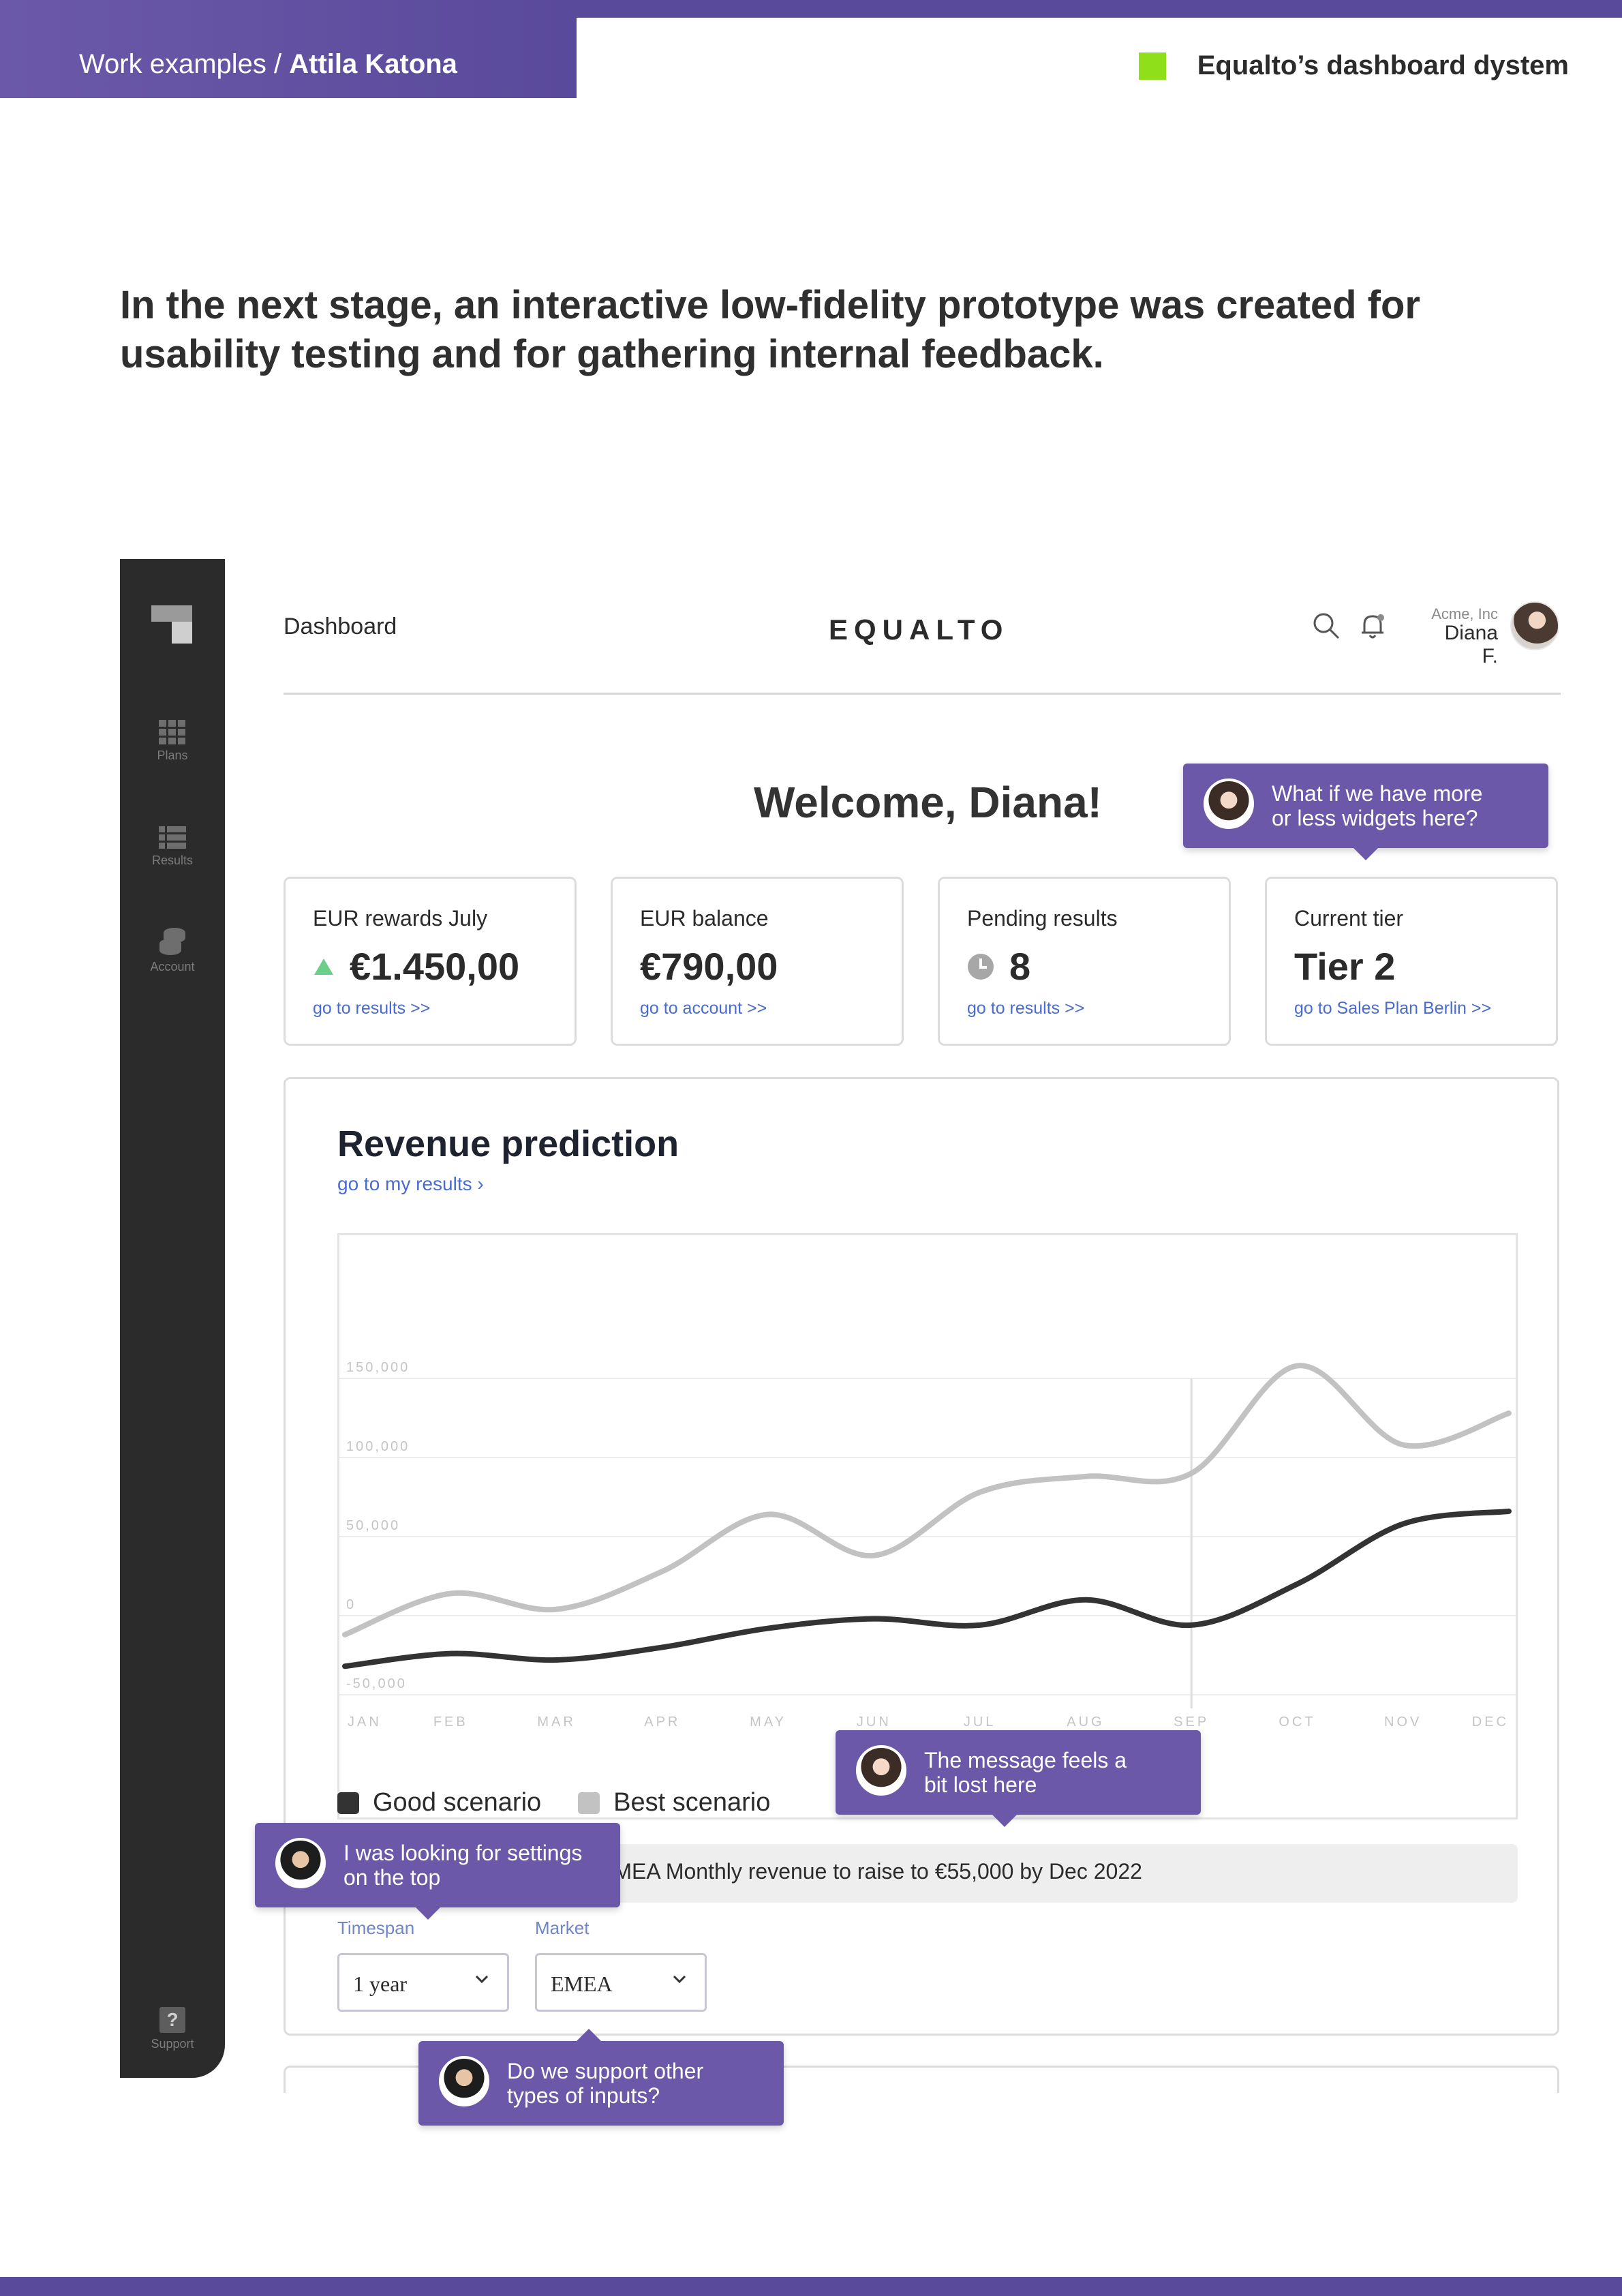 Image resolution: width=1622 pixels, height=2296 pixels. What do you see at coordinates (172, 941) in the screenshot?
I see `coins-icon` at bounding box center [172, 941].